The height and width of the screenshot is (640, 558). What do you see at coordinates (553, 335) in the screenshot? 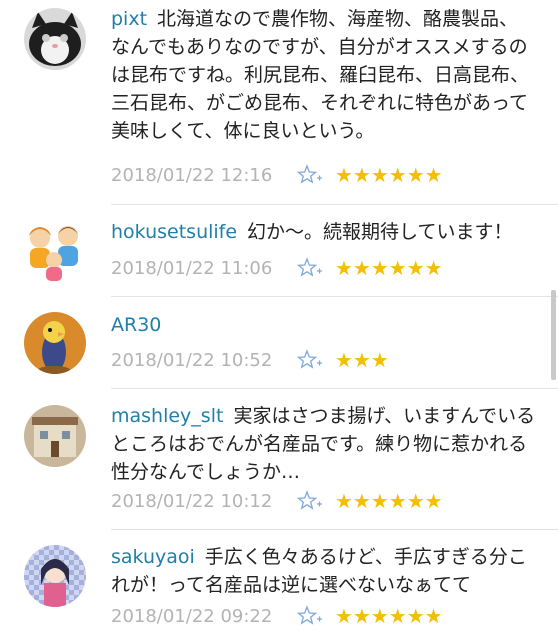
I see `scrollbar` at bounding box center [553, 335].